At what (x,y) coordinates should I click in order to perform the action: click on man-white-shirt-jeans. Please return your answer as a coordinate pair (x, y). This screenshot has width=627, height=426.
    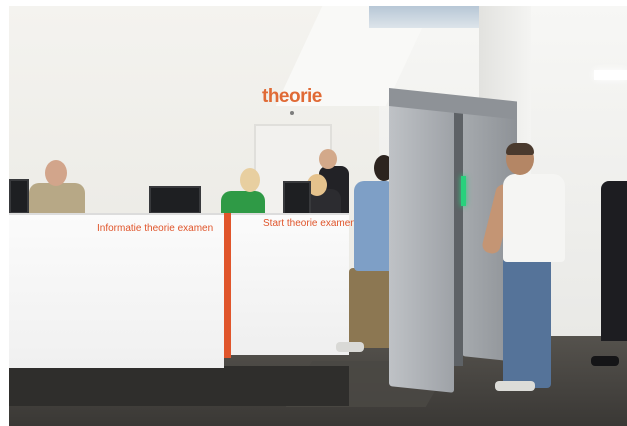
    Looking at the image, I should click on (527, 323).